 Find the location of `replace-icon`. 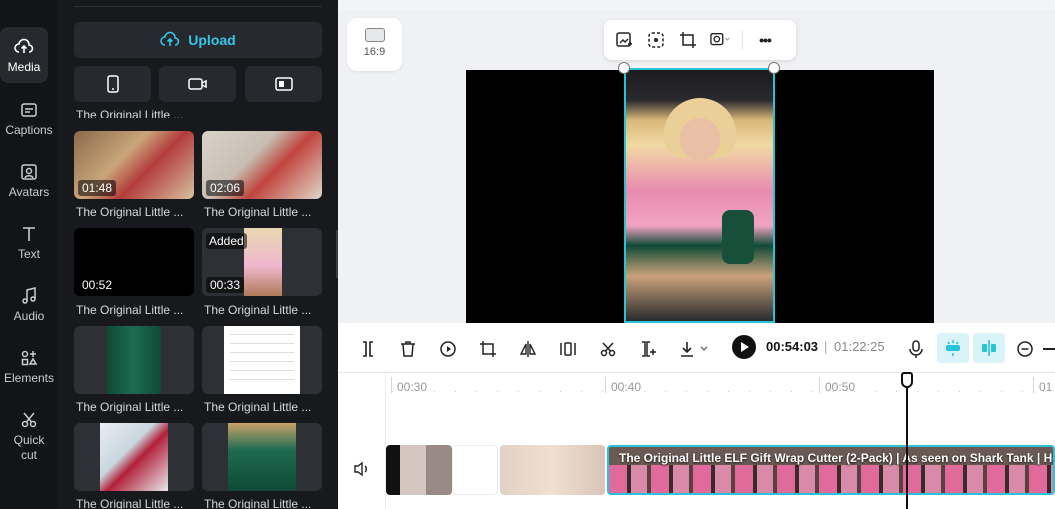

replace-icon is located at coordinates (624, 40).